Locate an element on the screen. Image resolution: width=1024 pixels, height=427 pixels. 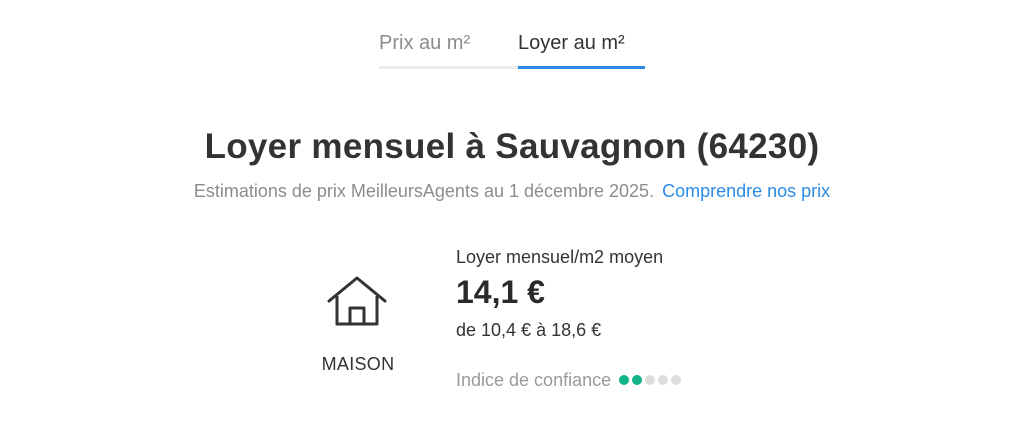
confidence-label: Indice de confiance is located at coordinates (534, 380).